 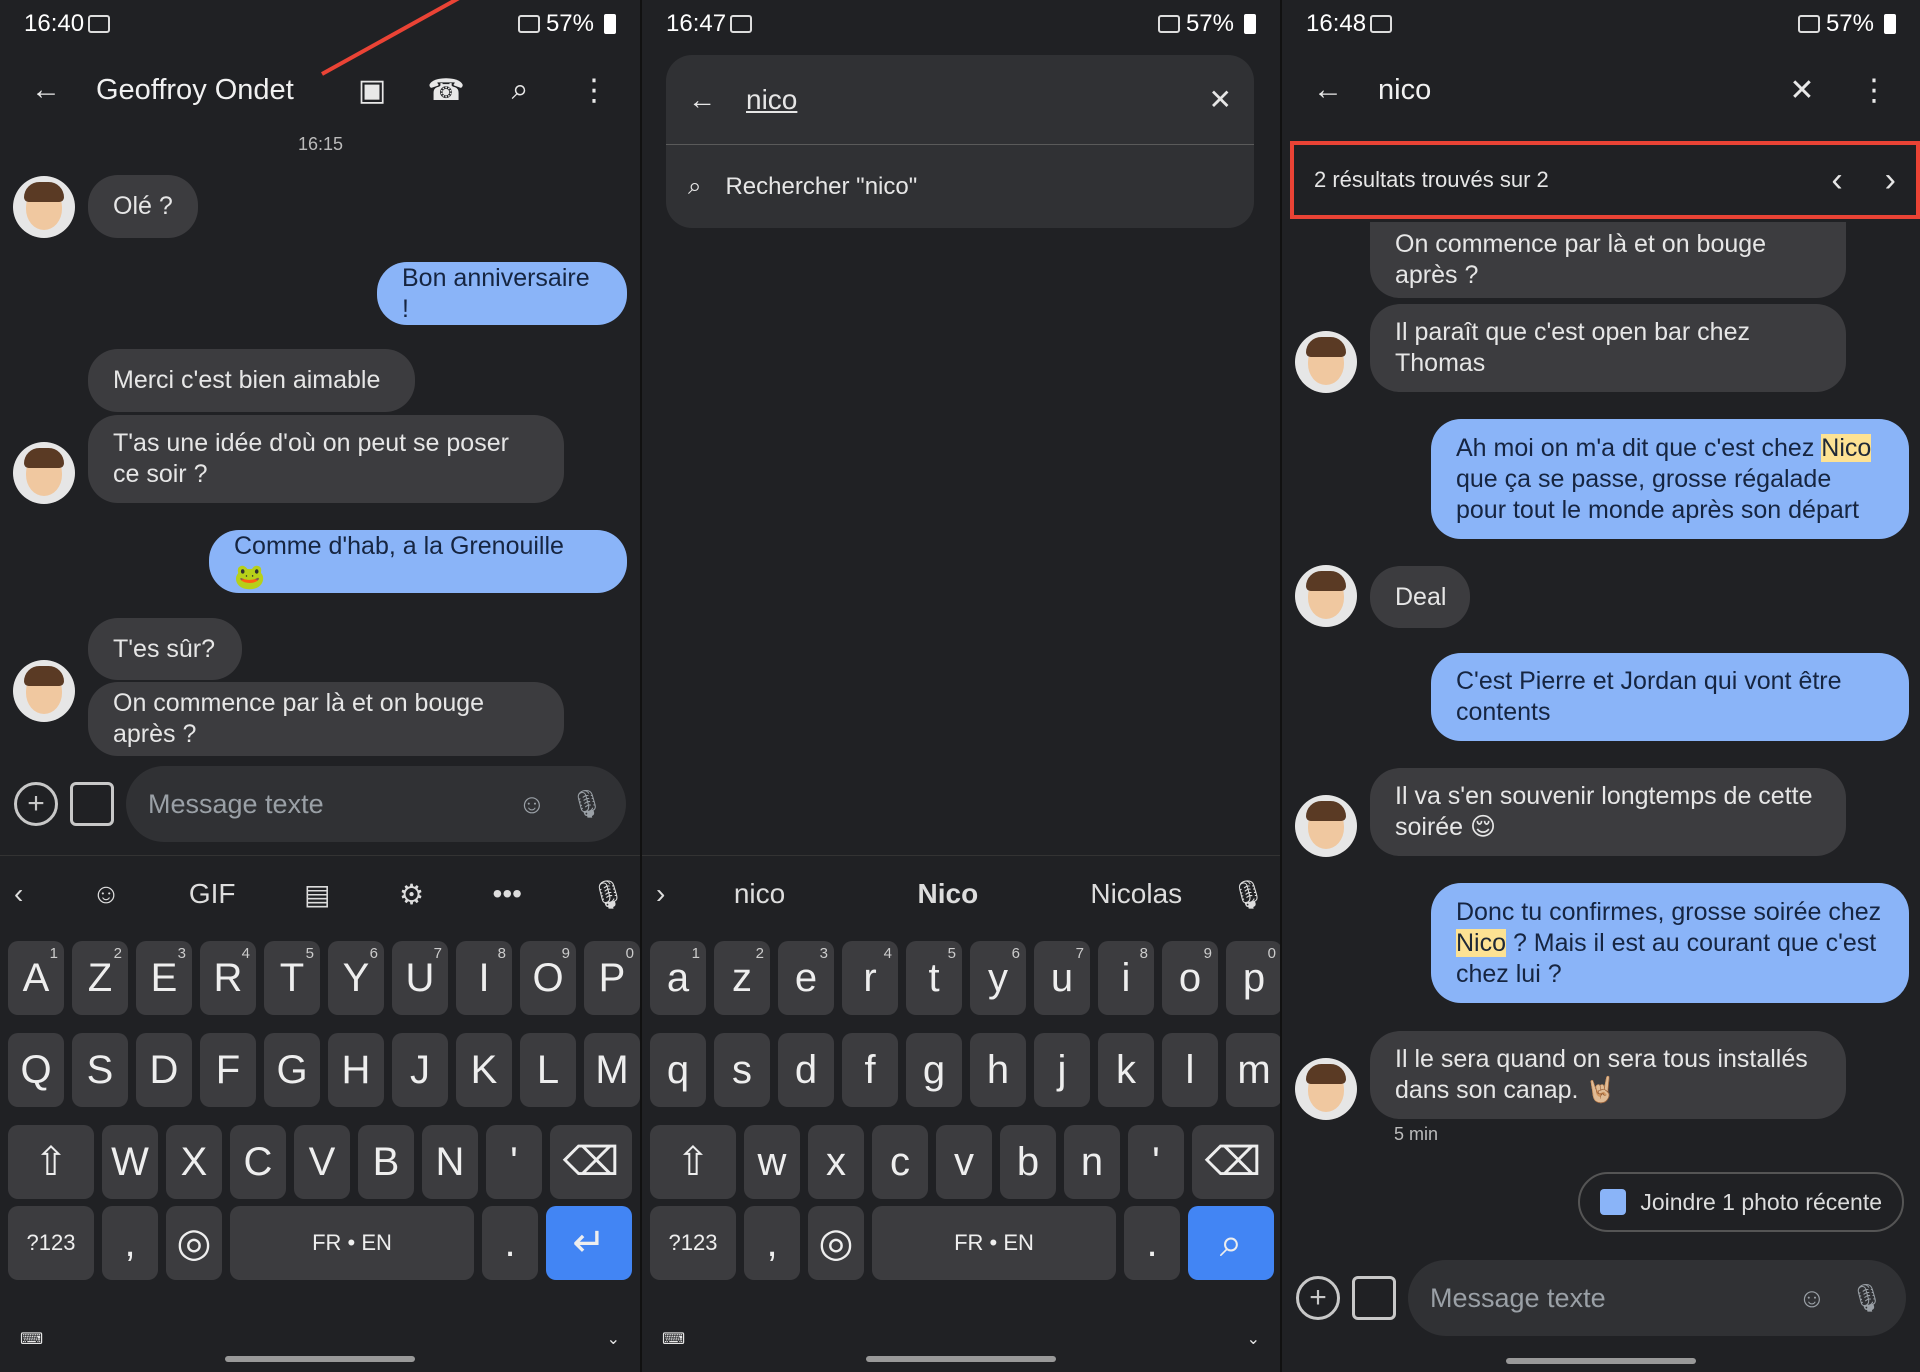 What do you see at coordinates (771, 100) in the screenshot?
I see `search-input: nico` at bounding box center [771, 100].